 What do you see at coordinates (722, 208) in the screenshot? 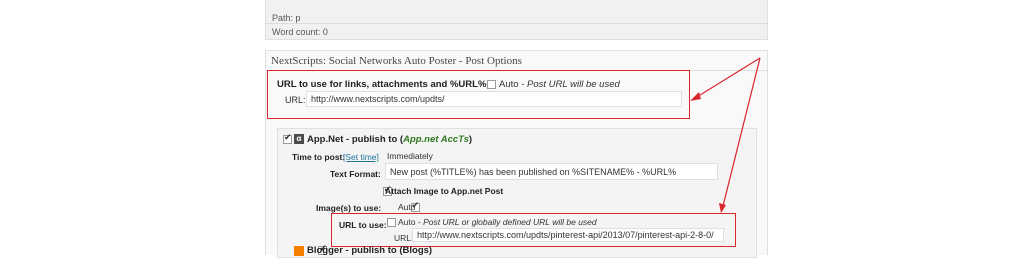
I see `arrowhead-appnet-url` at bounding box center [722, 208].